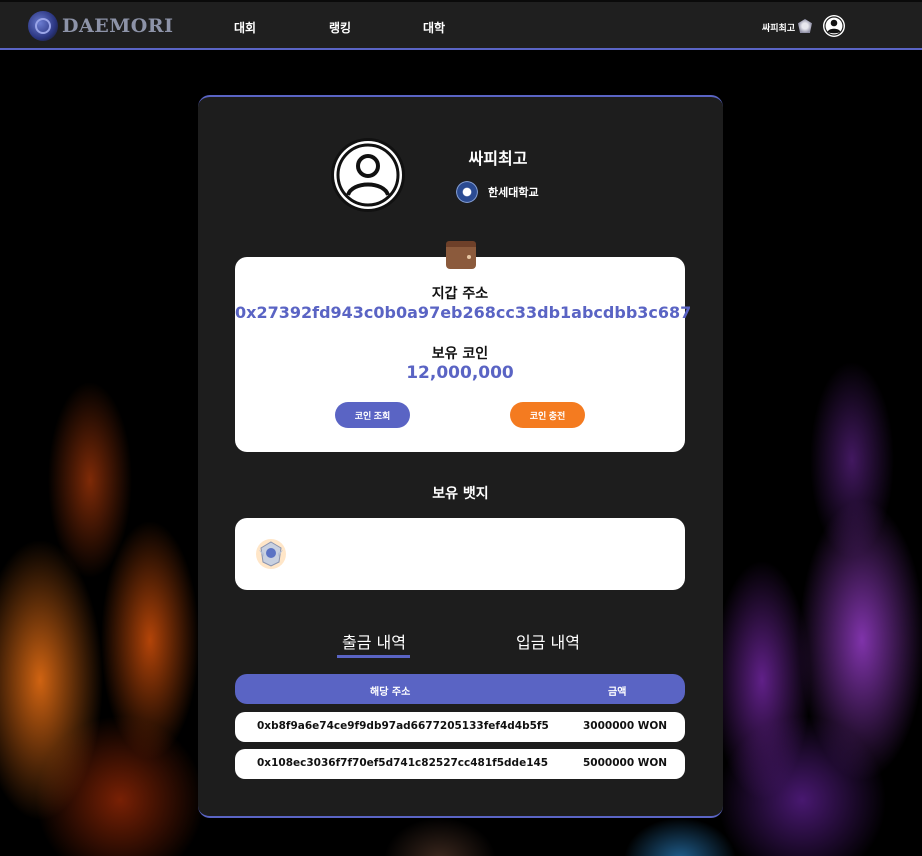 The width and height of the screenshot is (922, 856). What do you see at coordinates (460, 494) in the screenshot?
I see `badges-title: 보유 뱃지` at bounding box center [460, 494].